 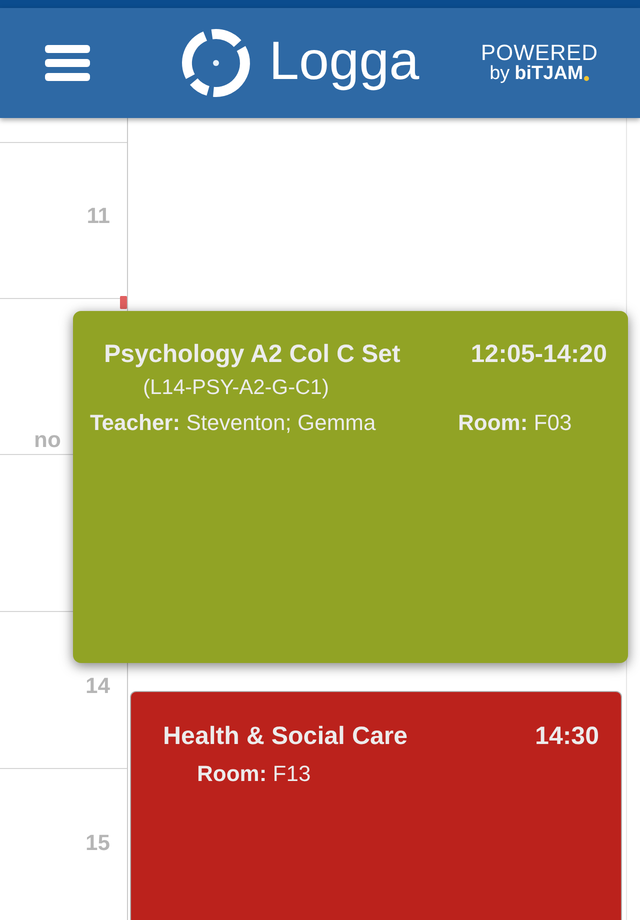 What do you see at coordinates (233, 422) in the screenshot?
I see `event-detail: Teacher: Steventon; Gemma` at bounding box center [233, 422].